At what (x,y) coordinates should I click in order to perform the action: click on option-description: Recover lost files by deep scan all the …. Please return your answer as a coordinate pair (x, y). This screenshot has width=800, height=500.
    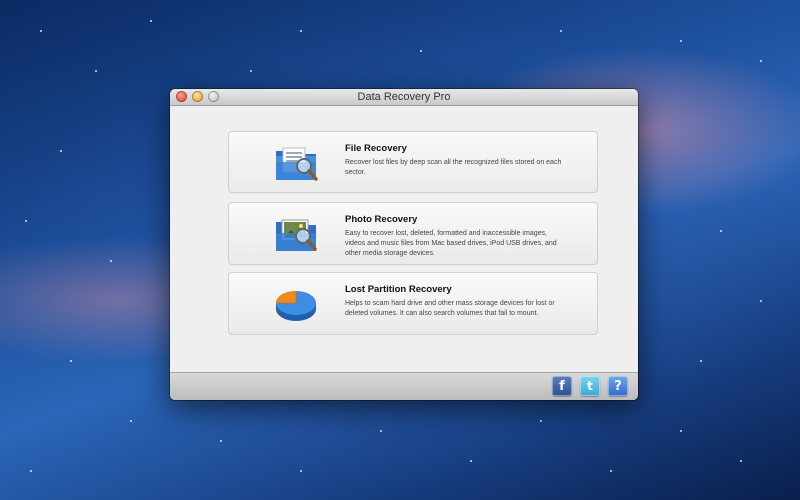
    Looking at the image, I should click on (453, 167).